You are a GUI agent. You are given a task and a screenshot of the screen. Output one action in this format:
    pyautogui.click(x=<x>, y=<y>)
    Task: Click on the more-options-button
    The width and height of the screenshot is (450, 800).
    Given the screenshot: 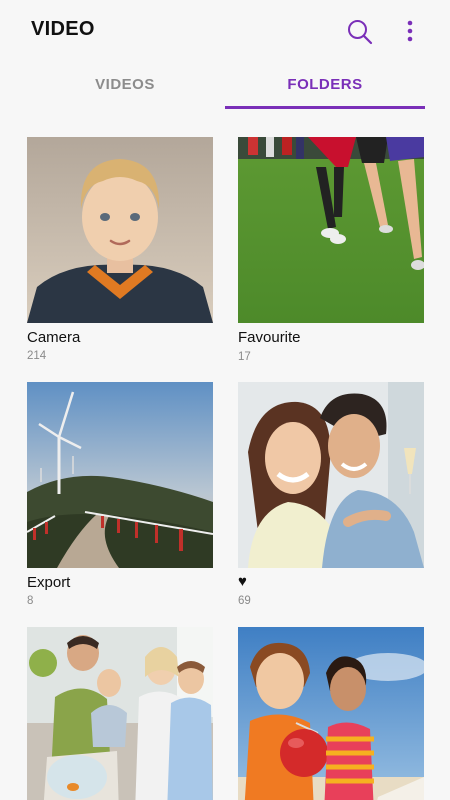 What is the action you would take?
    pyautogui.click(x=410, y=32)
    